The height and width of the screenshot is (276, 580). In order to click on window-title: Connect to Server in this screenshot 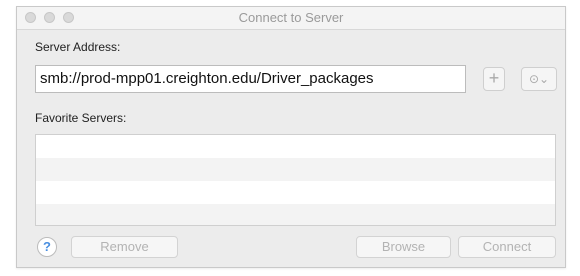, I will do `click(291, 17)`.